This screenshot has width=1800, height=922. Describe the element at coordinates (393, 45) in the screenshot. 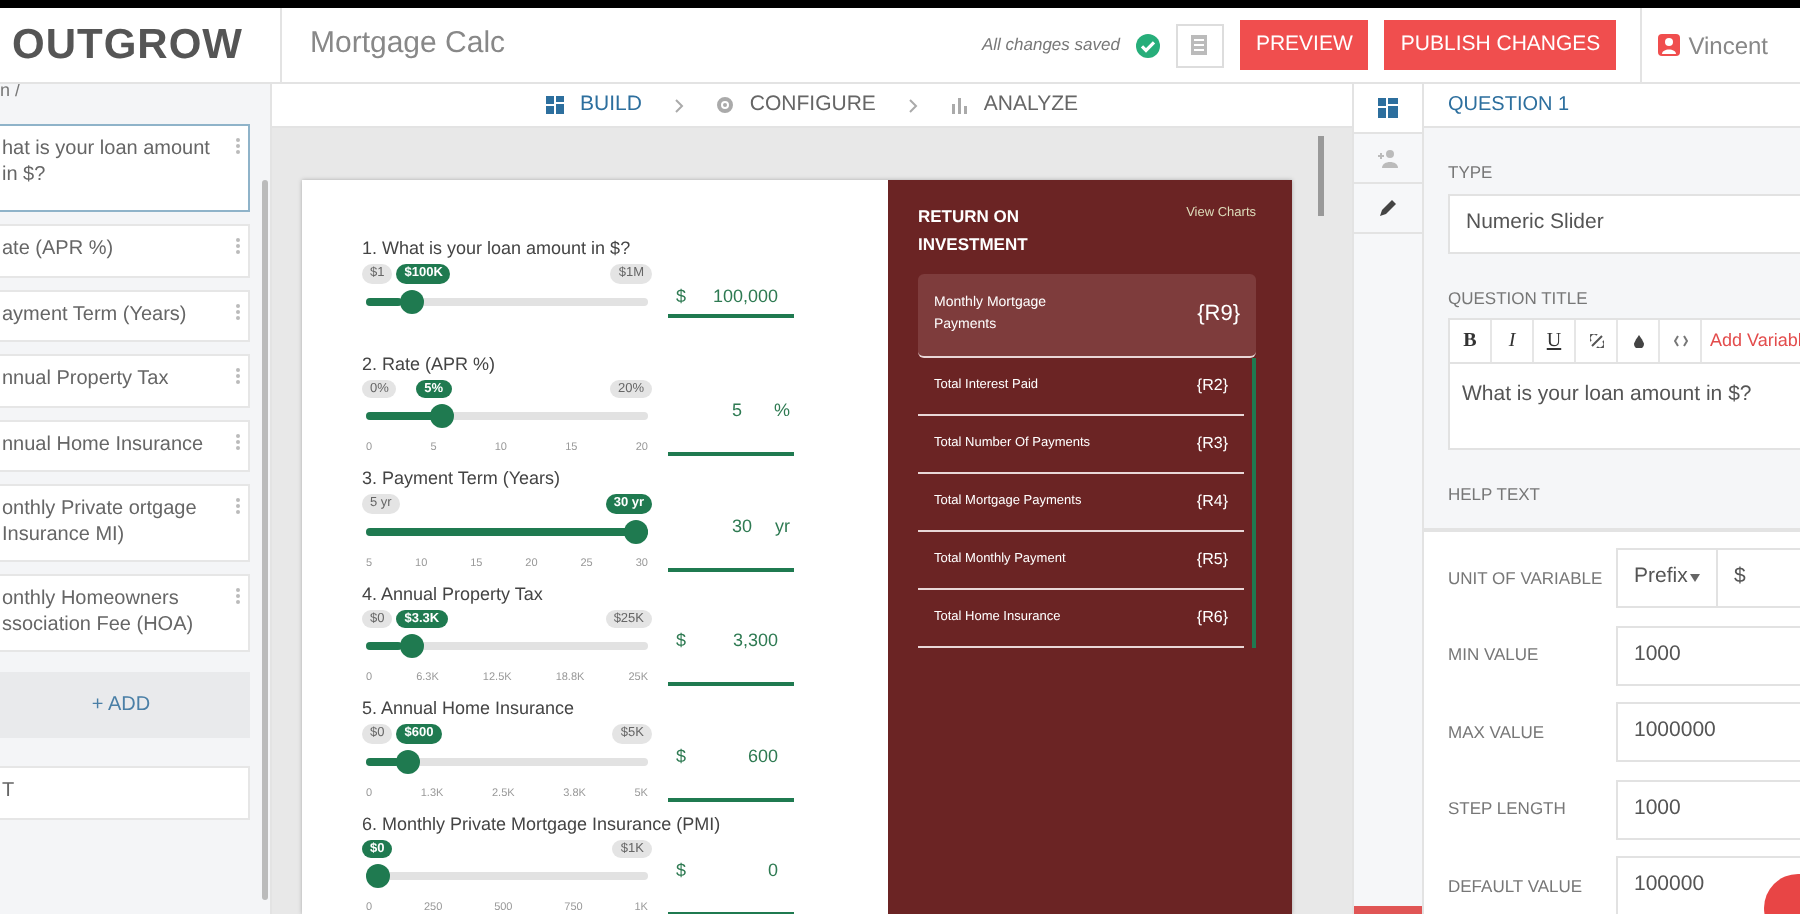

I see `project-title: Mortgage Calc` at that location.